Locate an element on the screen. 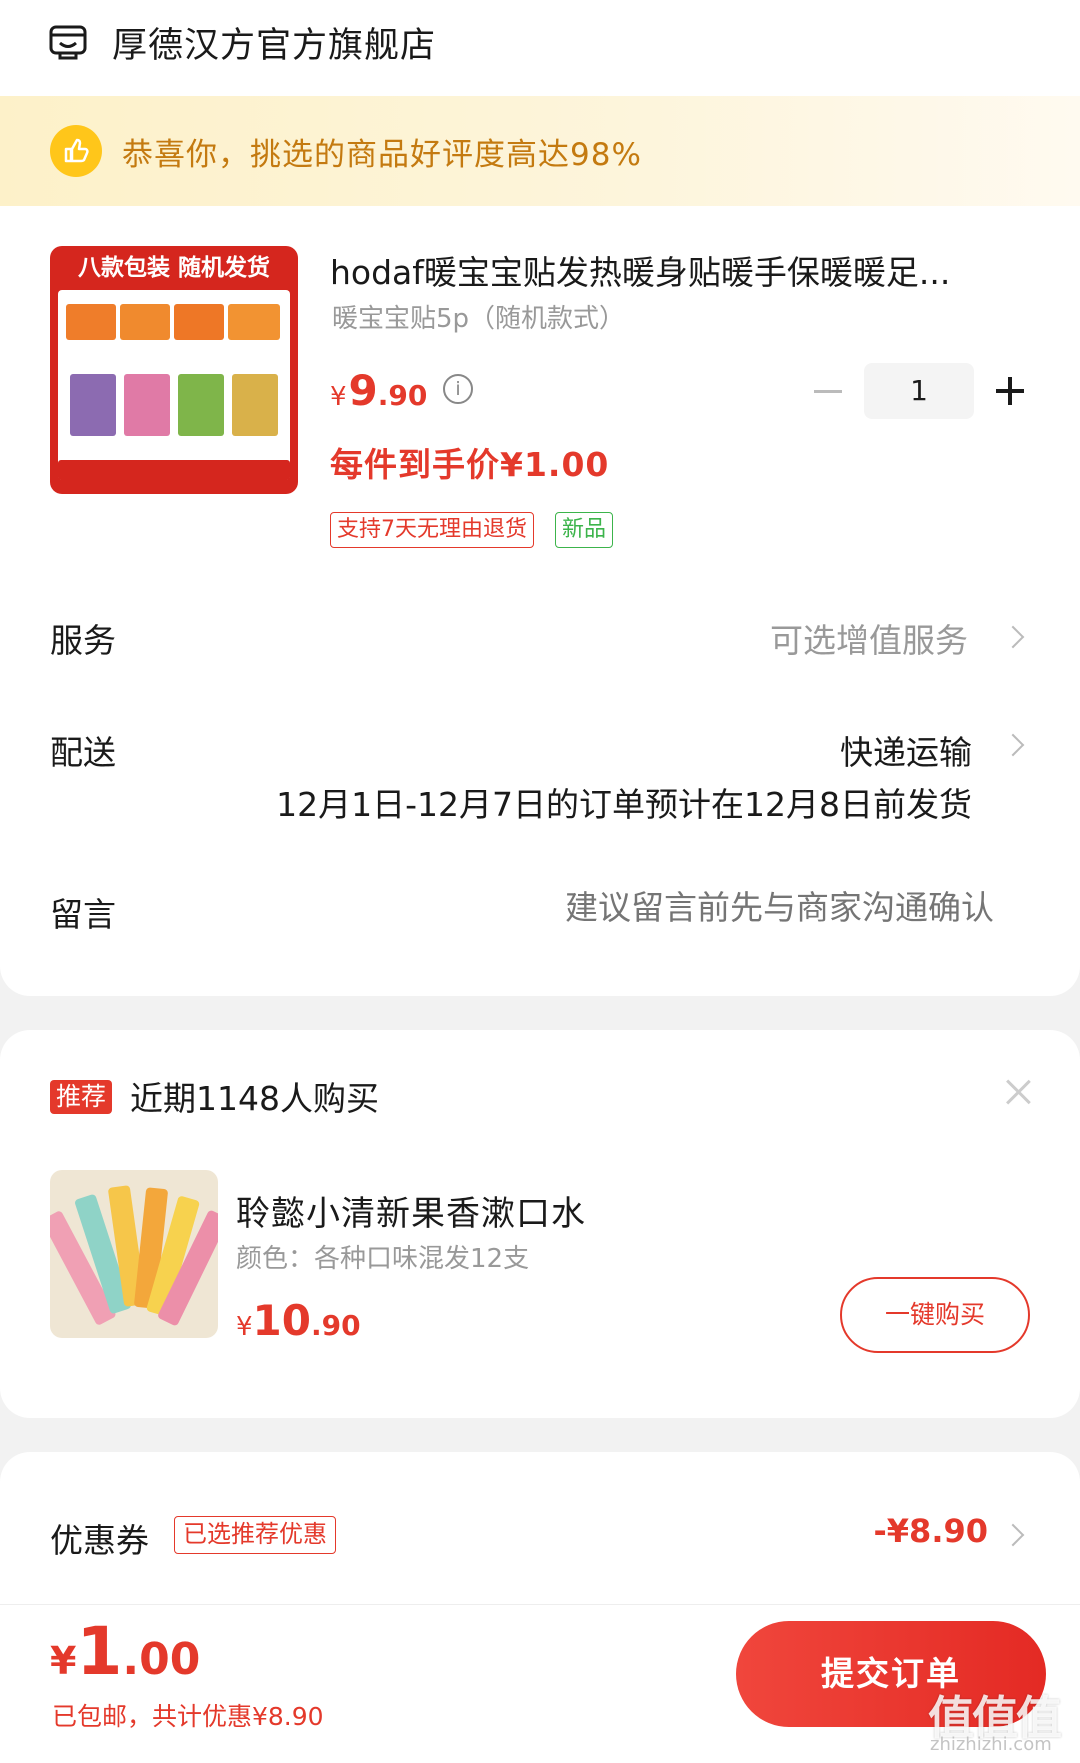 This screenshot has width=1080, height=1763. coupon-card: 优惠券 已选推荐优惠 -¥8.90 is located at coordinates (540, 1532).